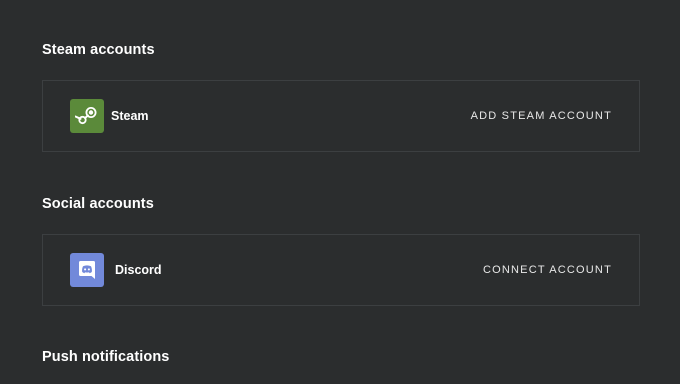  Describe the element at coordinates (98, 50) in the screenshot. I see `steam-accounts-heading: Steam accounts` at that location.